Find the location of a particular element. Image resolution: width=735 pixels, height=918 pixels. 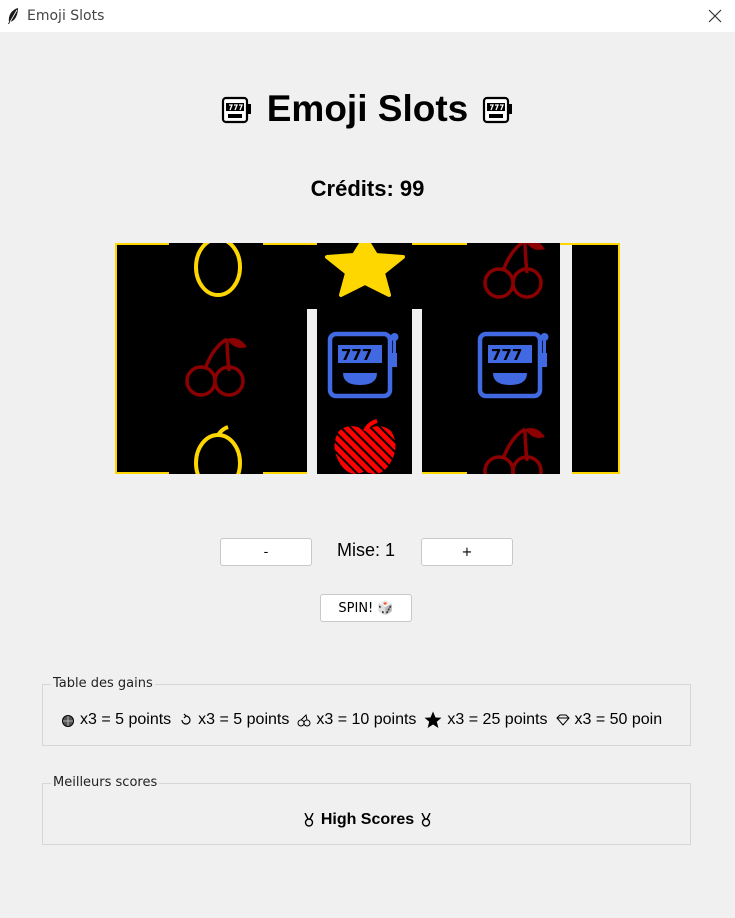

cycle-icon is located at coordinates (186, 719).